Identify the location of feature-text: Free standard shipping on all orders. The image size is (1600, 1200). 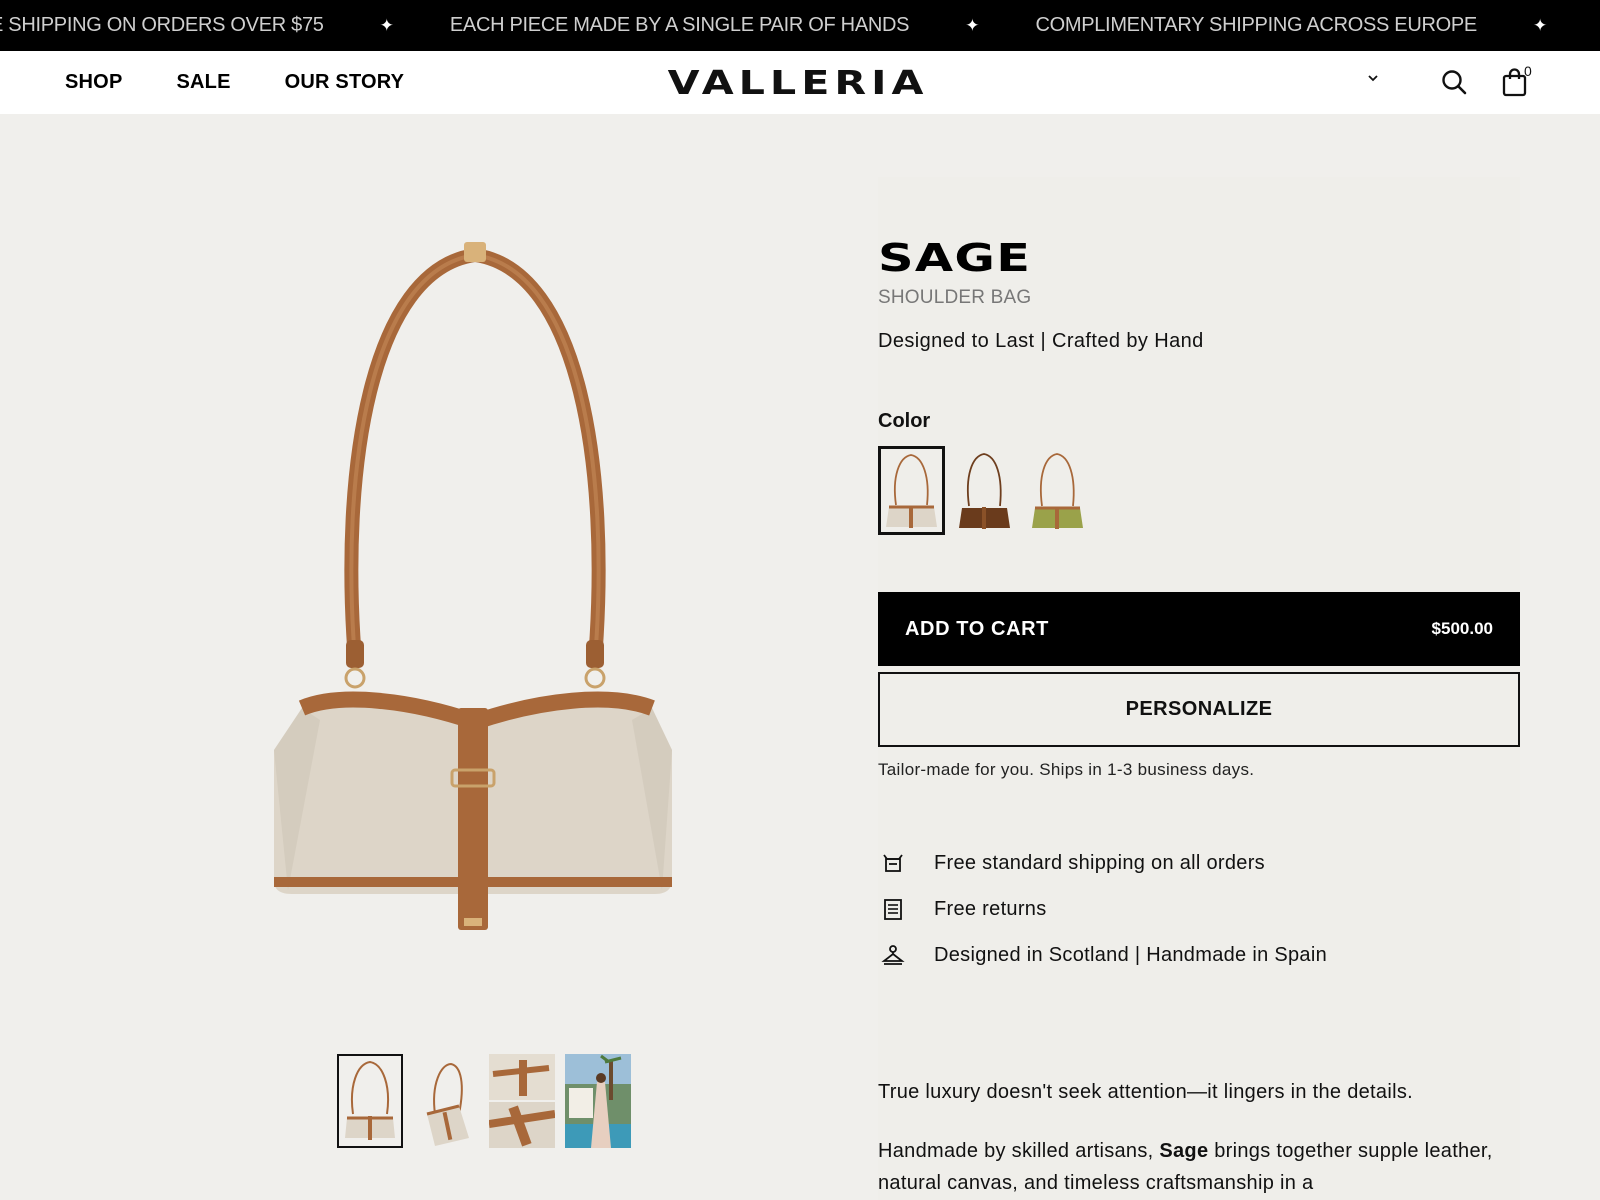
(1099, 862).